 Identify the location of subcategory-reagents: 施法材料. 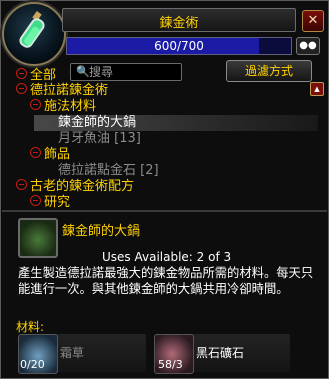
(63, 107).